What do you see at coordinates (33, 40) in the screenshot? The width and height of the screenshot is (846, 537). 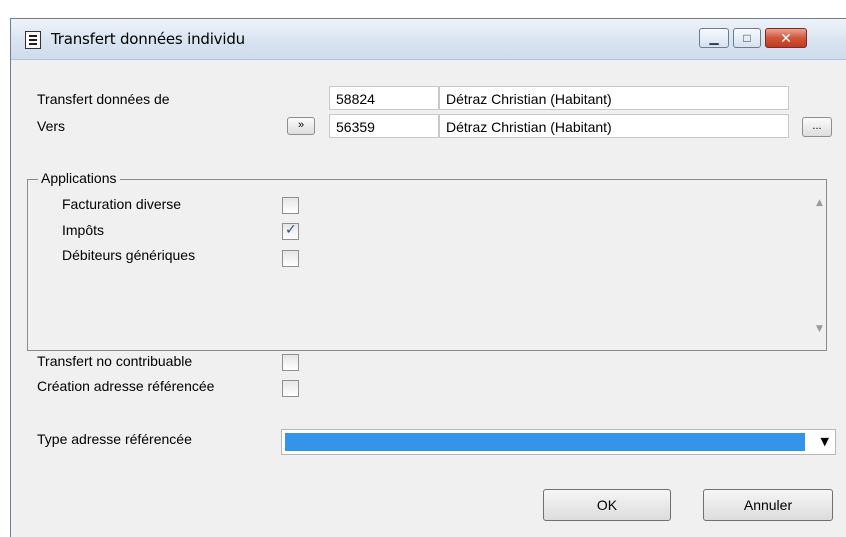 I see `document-icon` at bounding box center [33, 40].